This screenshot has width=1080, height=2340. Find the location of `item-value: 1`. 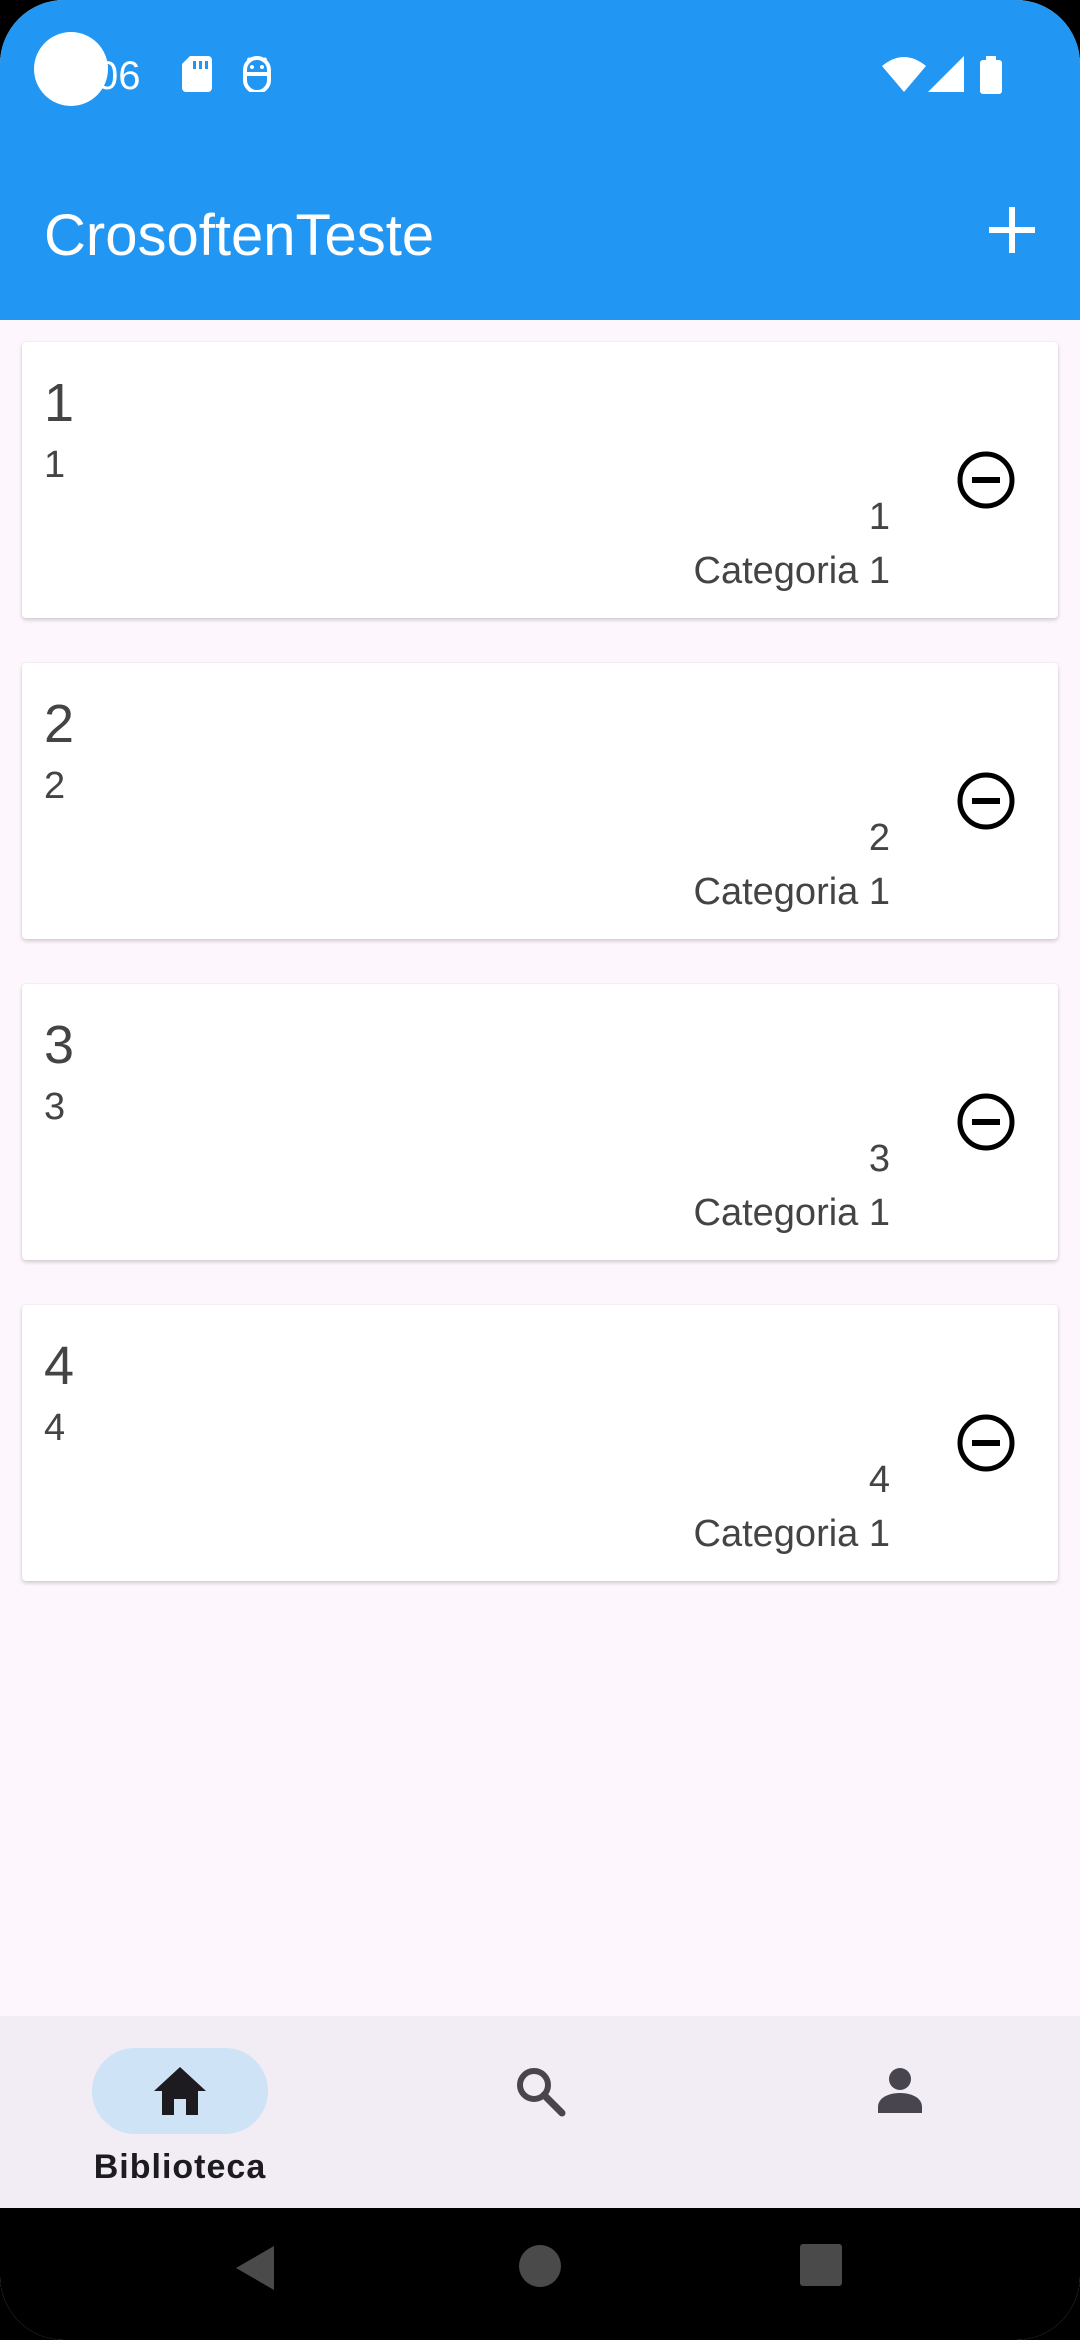

item-value: 1 is located at coordinates (879, 517).